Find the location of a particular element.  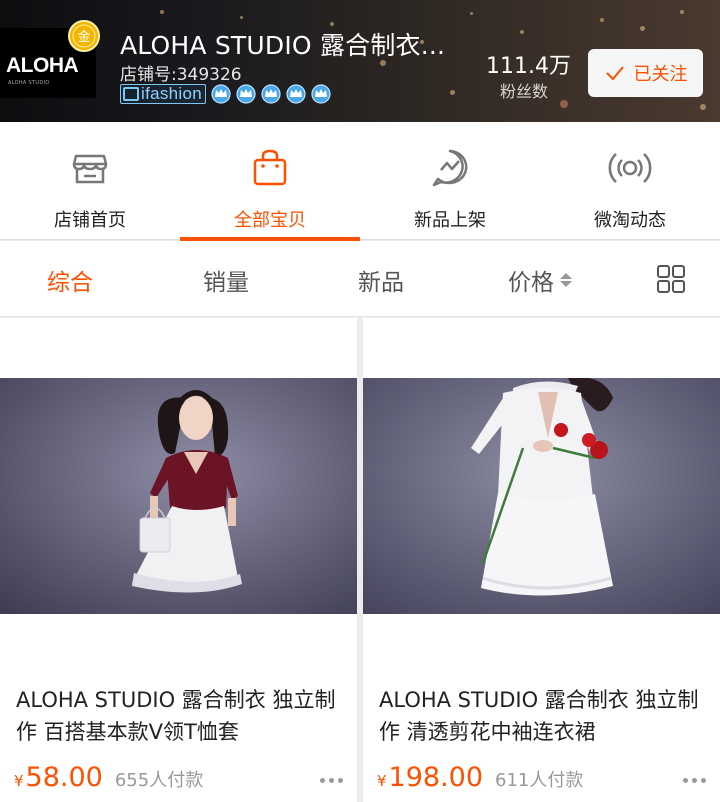

sort-arrows-icon is located at coordinates (566, 280).